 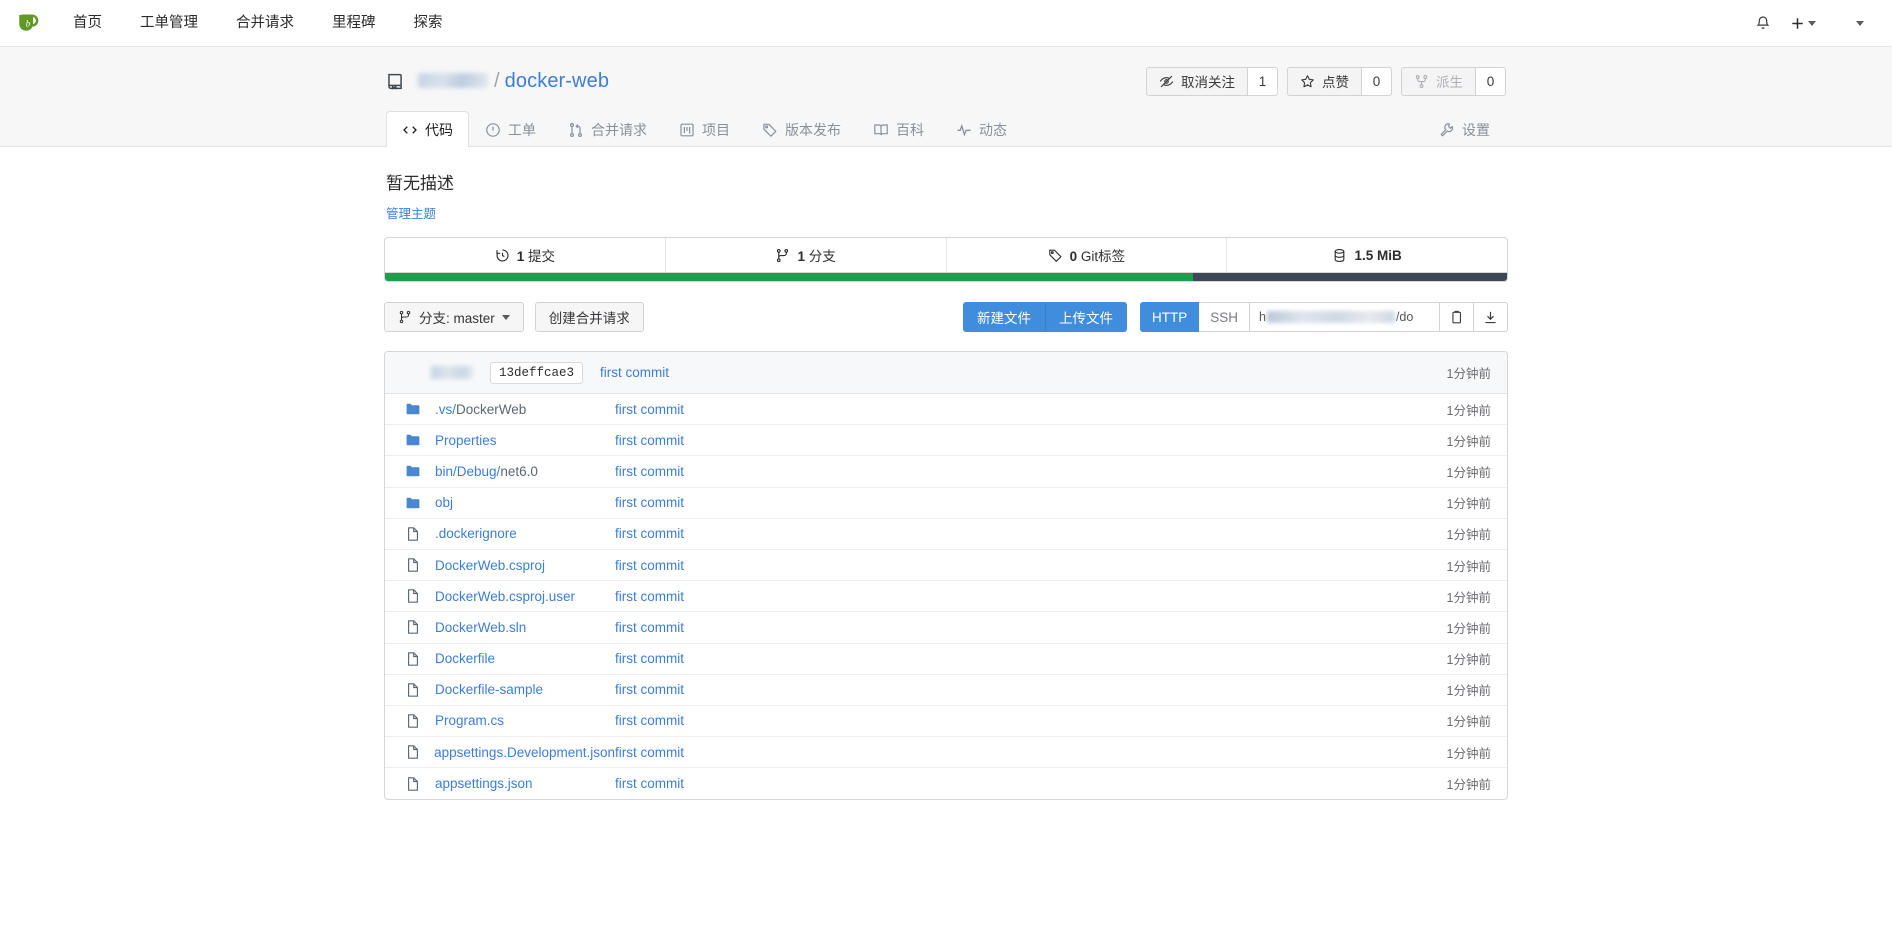 I want to click on clipboard-icon, so click(x=1457, y=317).